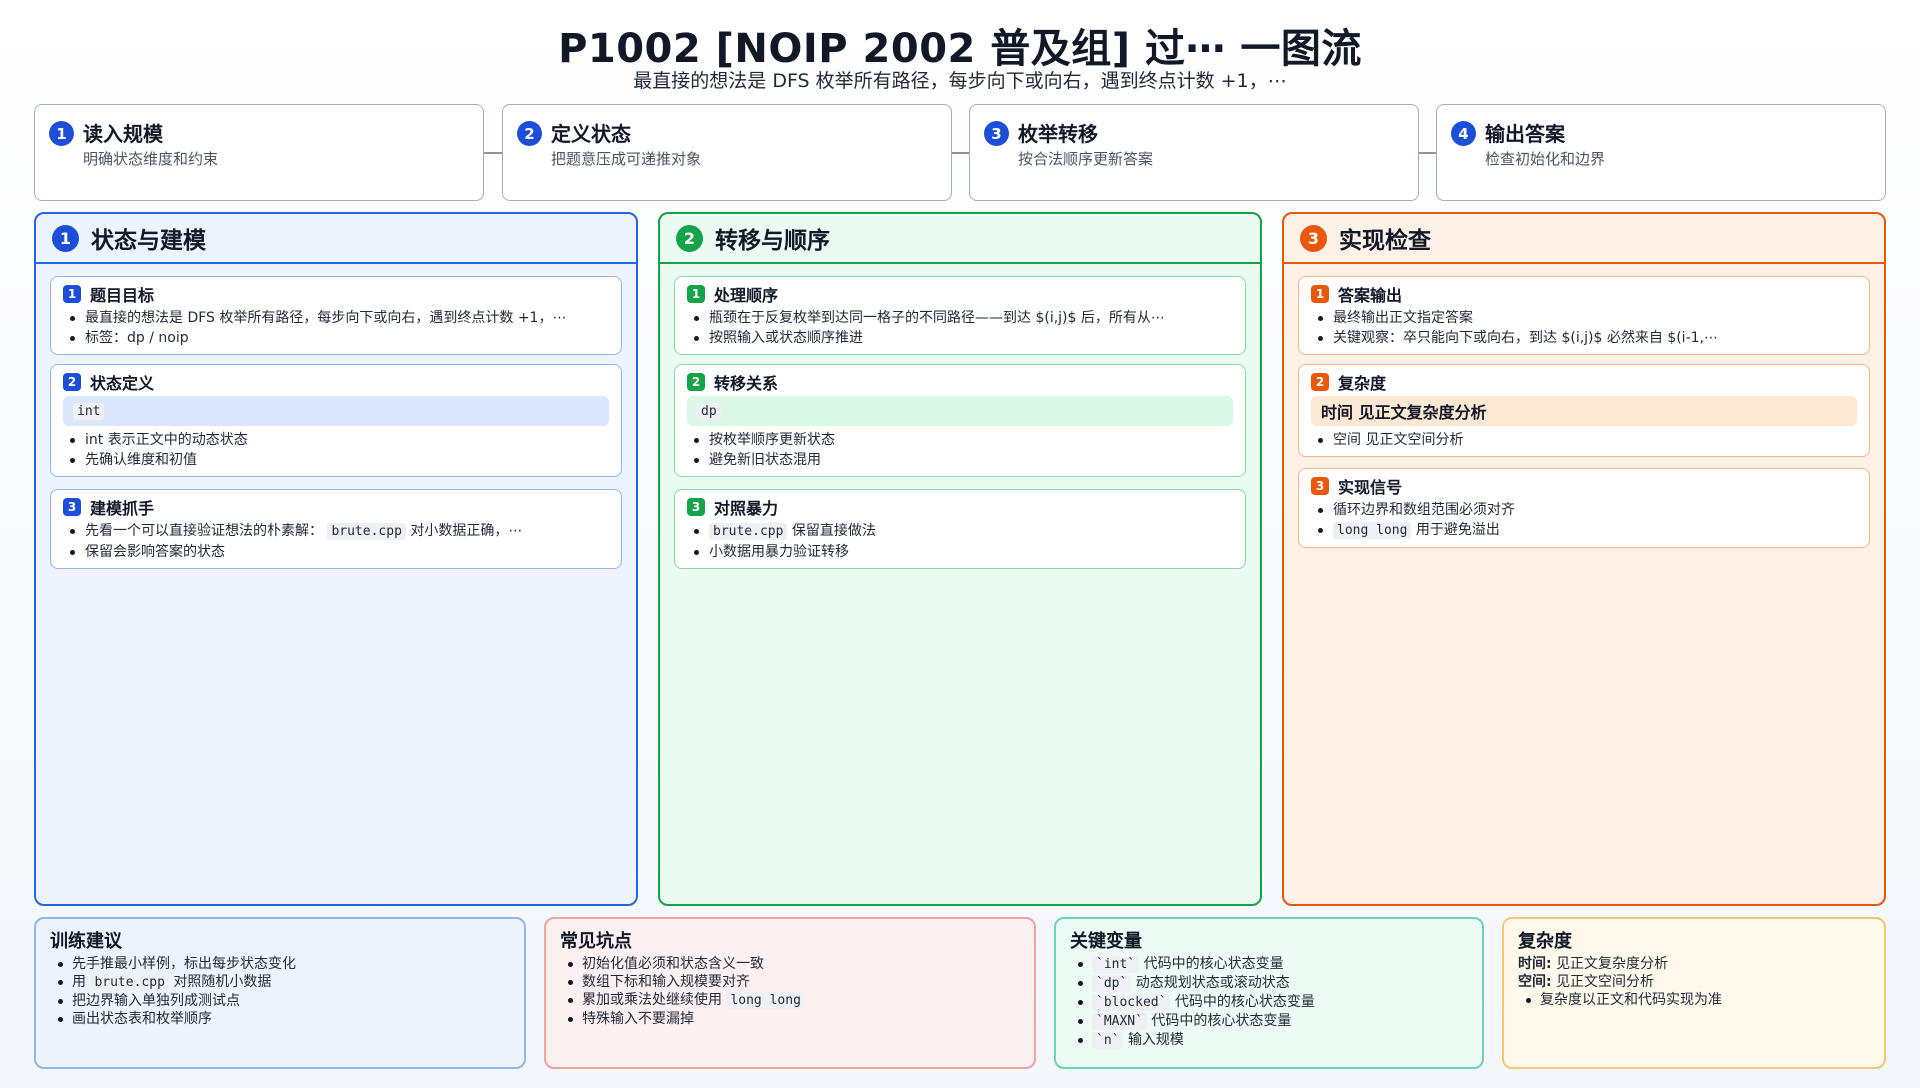 The image size is (1920, 1088). Describe the element at coordinates (960, 529) in the screenshot. I see `card-brute-compare: 3 对照暴力 brute.cpp 保留直接做法 小数据用暴力验证转移` at that location.